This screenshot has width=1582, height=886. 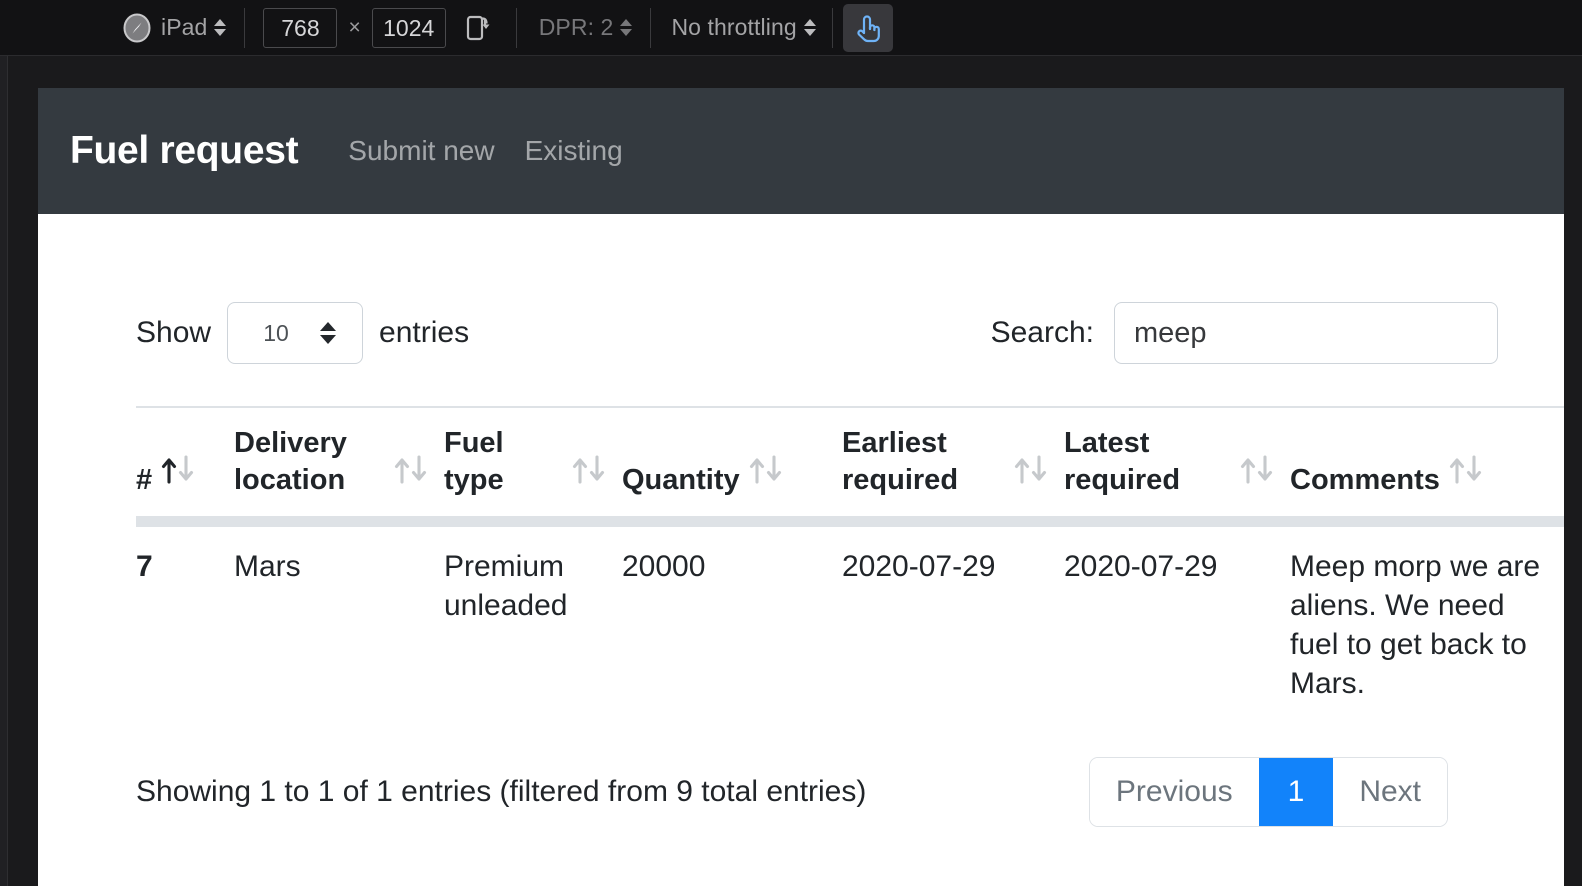 I want to click on show-label: Show, so click(x=174, y=332).